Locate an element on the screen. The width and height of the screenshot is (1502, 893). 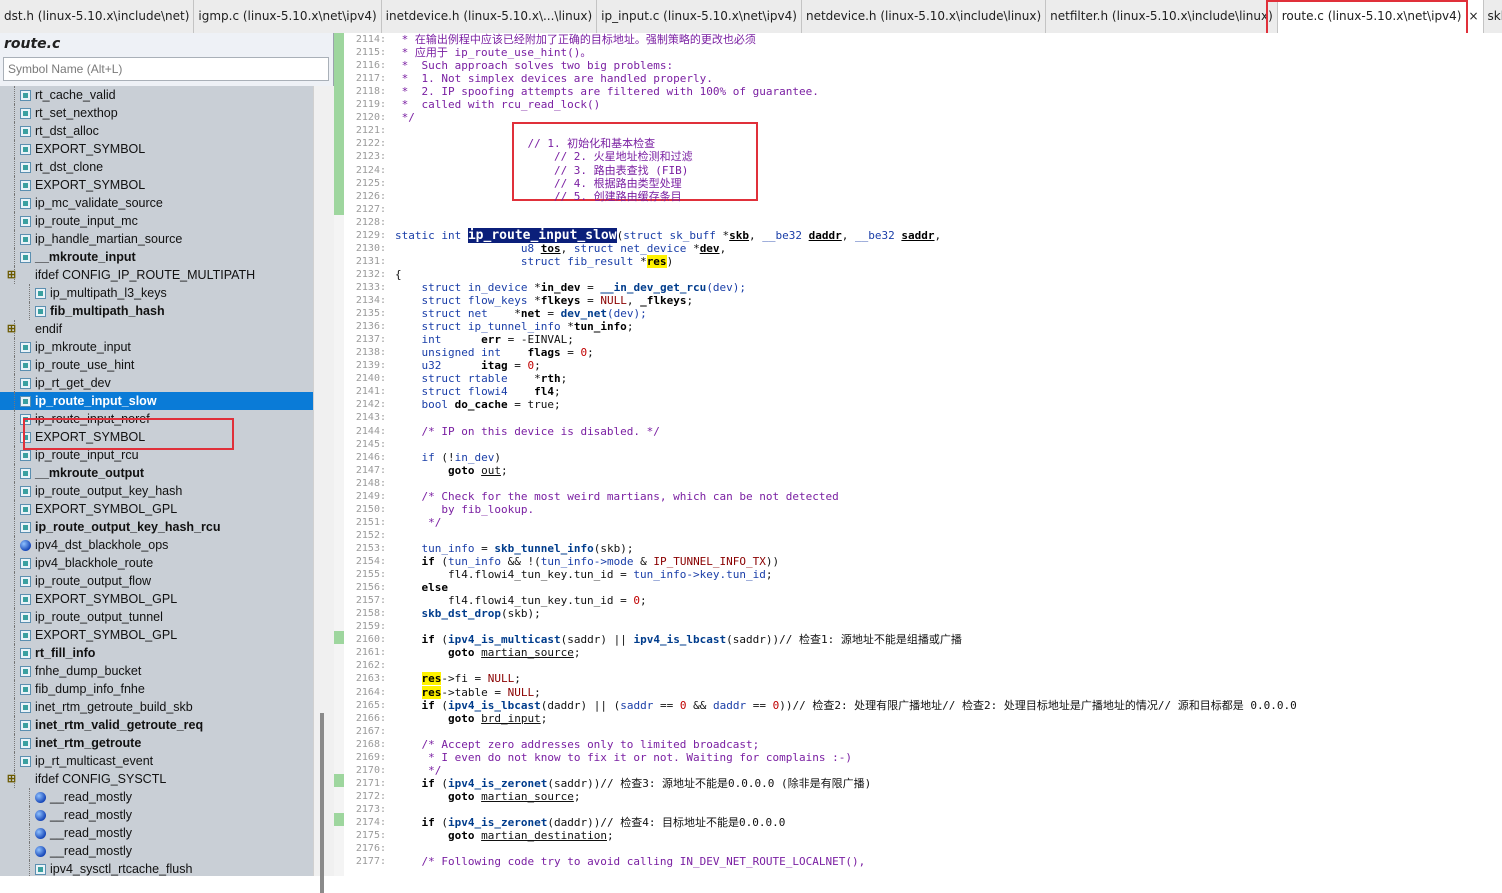
tab-7: skbuff is located at coordinates (1493, 16).